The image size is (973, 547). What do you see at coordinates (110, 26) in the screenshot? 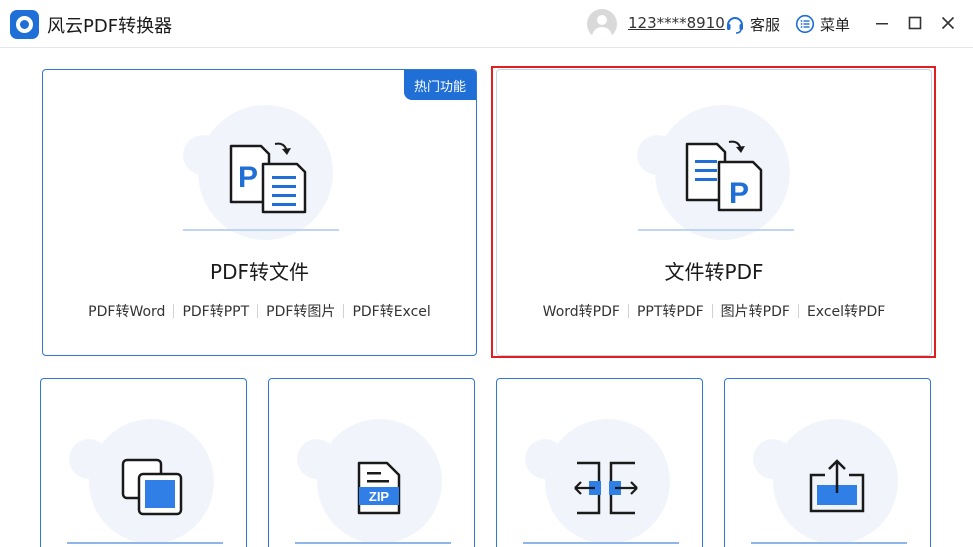
I see `app-title: 风云PDF转换器` at bounding box center [110, 26].